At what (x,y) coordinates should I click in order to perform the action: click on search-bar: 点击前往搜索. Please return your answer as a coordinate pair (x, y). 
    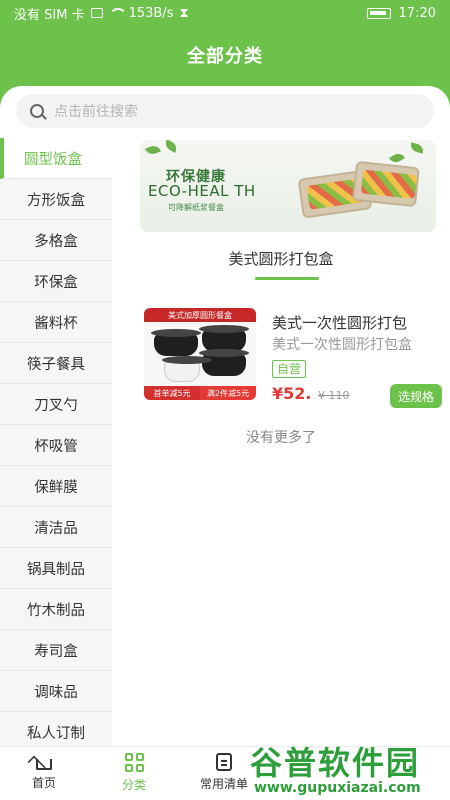
    Looking at the image, I should click on (225, 111).